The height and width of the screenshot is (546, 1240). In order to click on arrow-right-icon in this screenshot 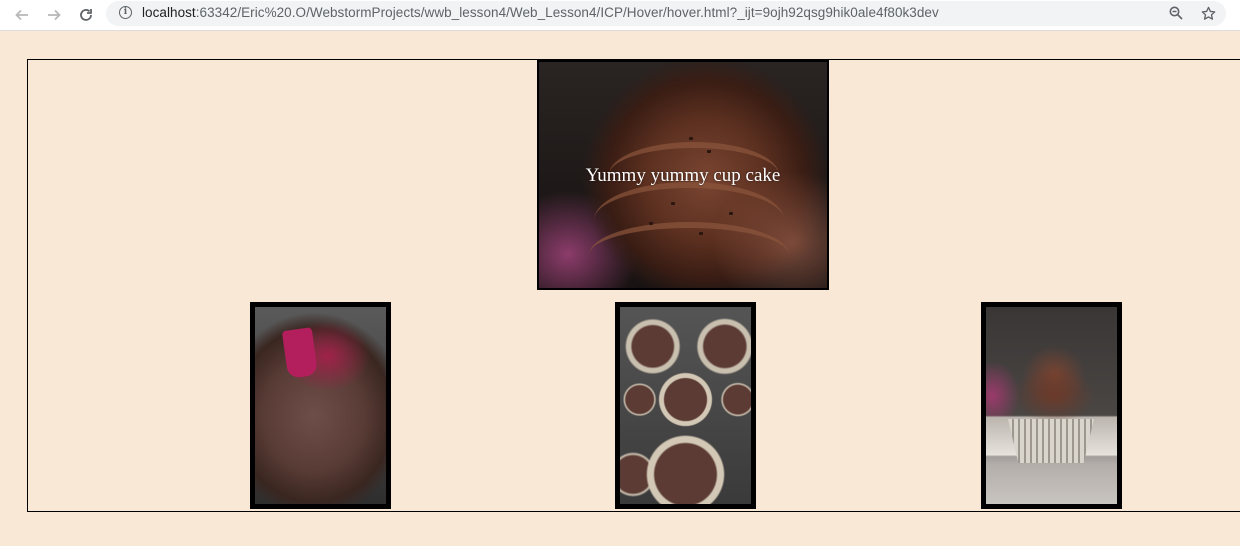, I will do `click(54, 15)`.